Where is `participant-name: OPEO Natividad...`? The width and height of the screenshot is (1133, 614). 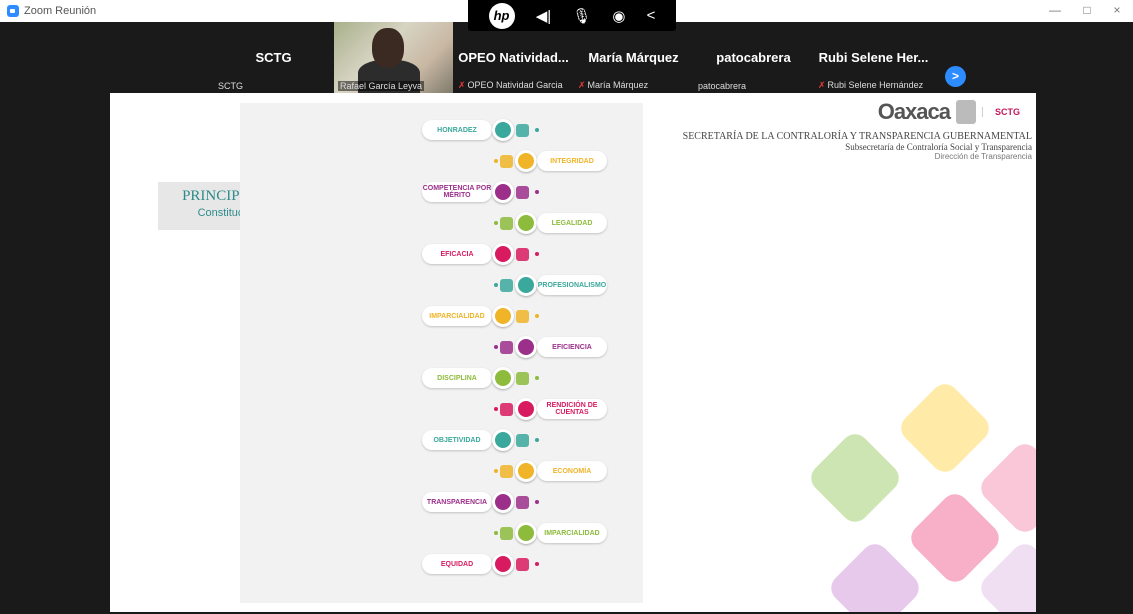
participant-name: OPEO Natividad... is located at coordinates (513, 57).